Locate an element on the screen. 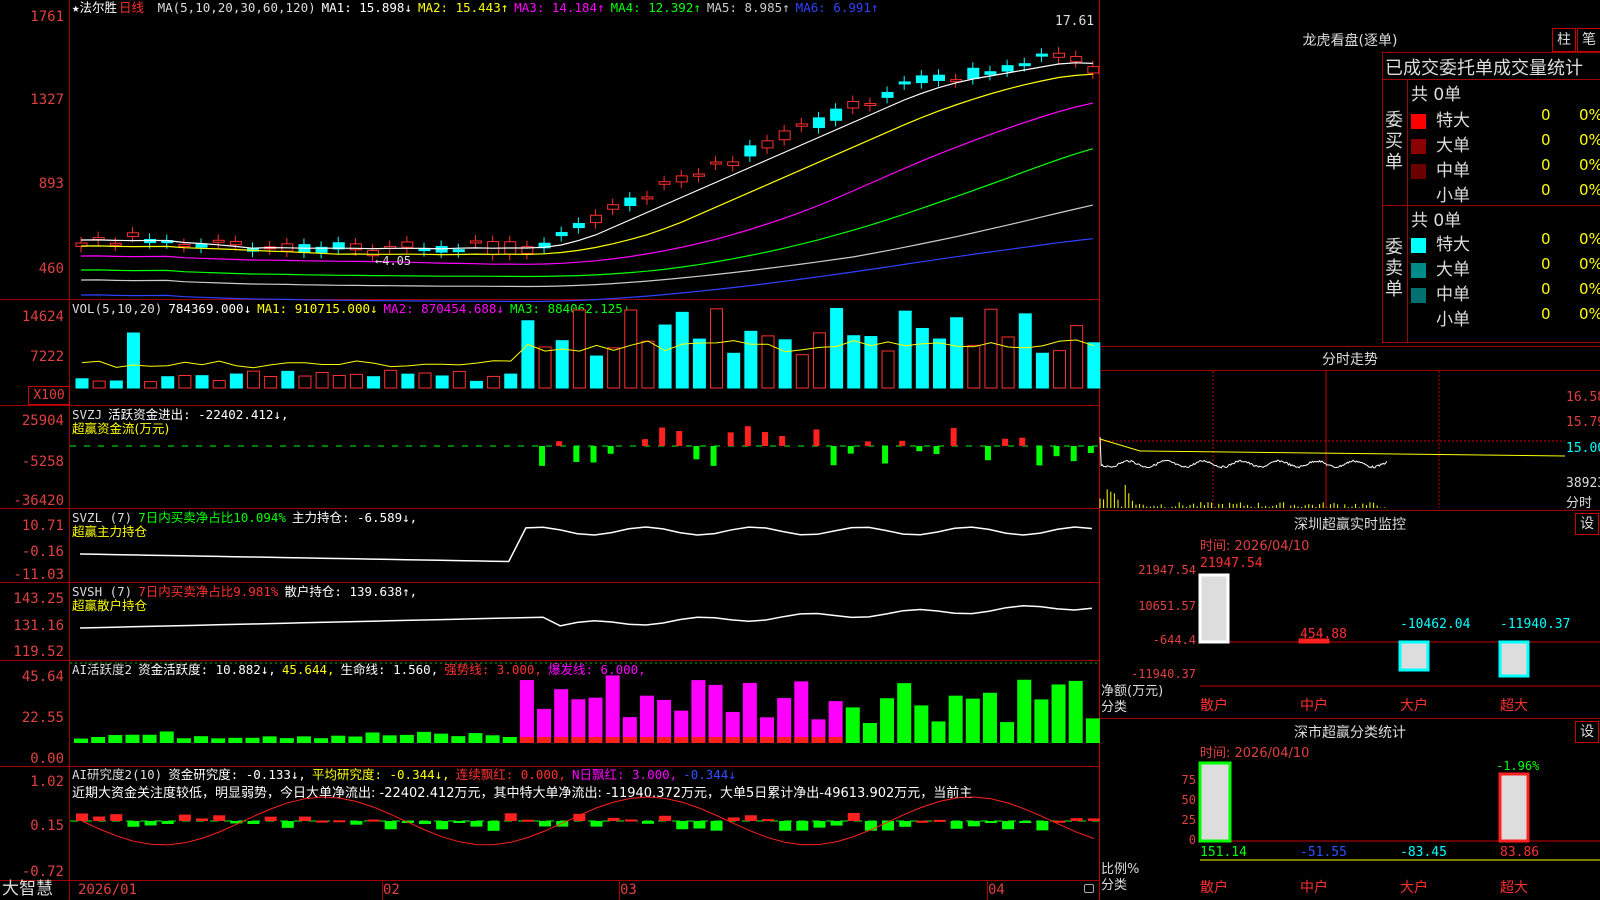 The width and height of the screenshot is (1600, 900). ai2-chart is located at coordinates (585, 713).